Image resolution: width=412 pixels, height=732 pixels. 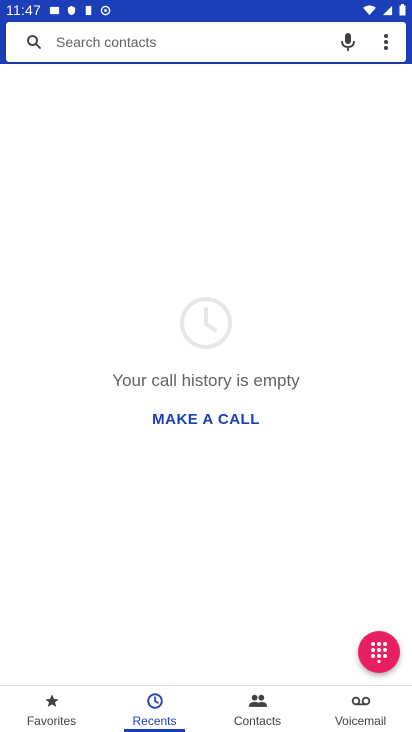 I want to click on bottom-navigation: Favorites Recents Contacts Voicemail, so click(x=206, y=708).